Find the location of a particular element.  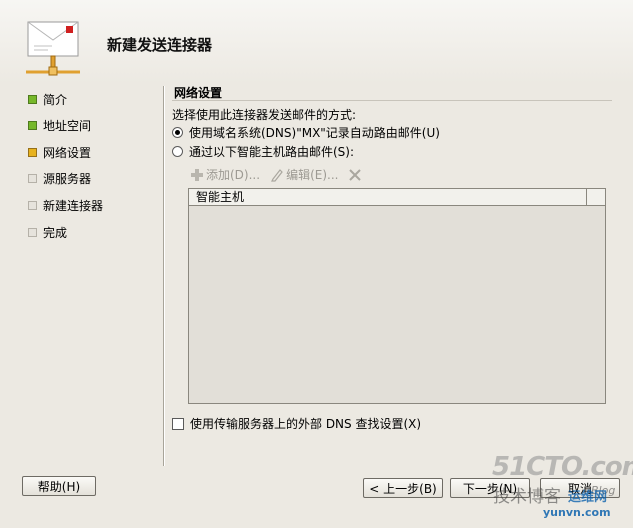

watermark-yunvn: yunvn.com is located at coordinates (577, 512).